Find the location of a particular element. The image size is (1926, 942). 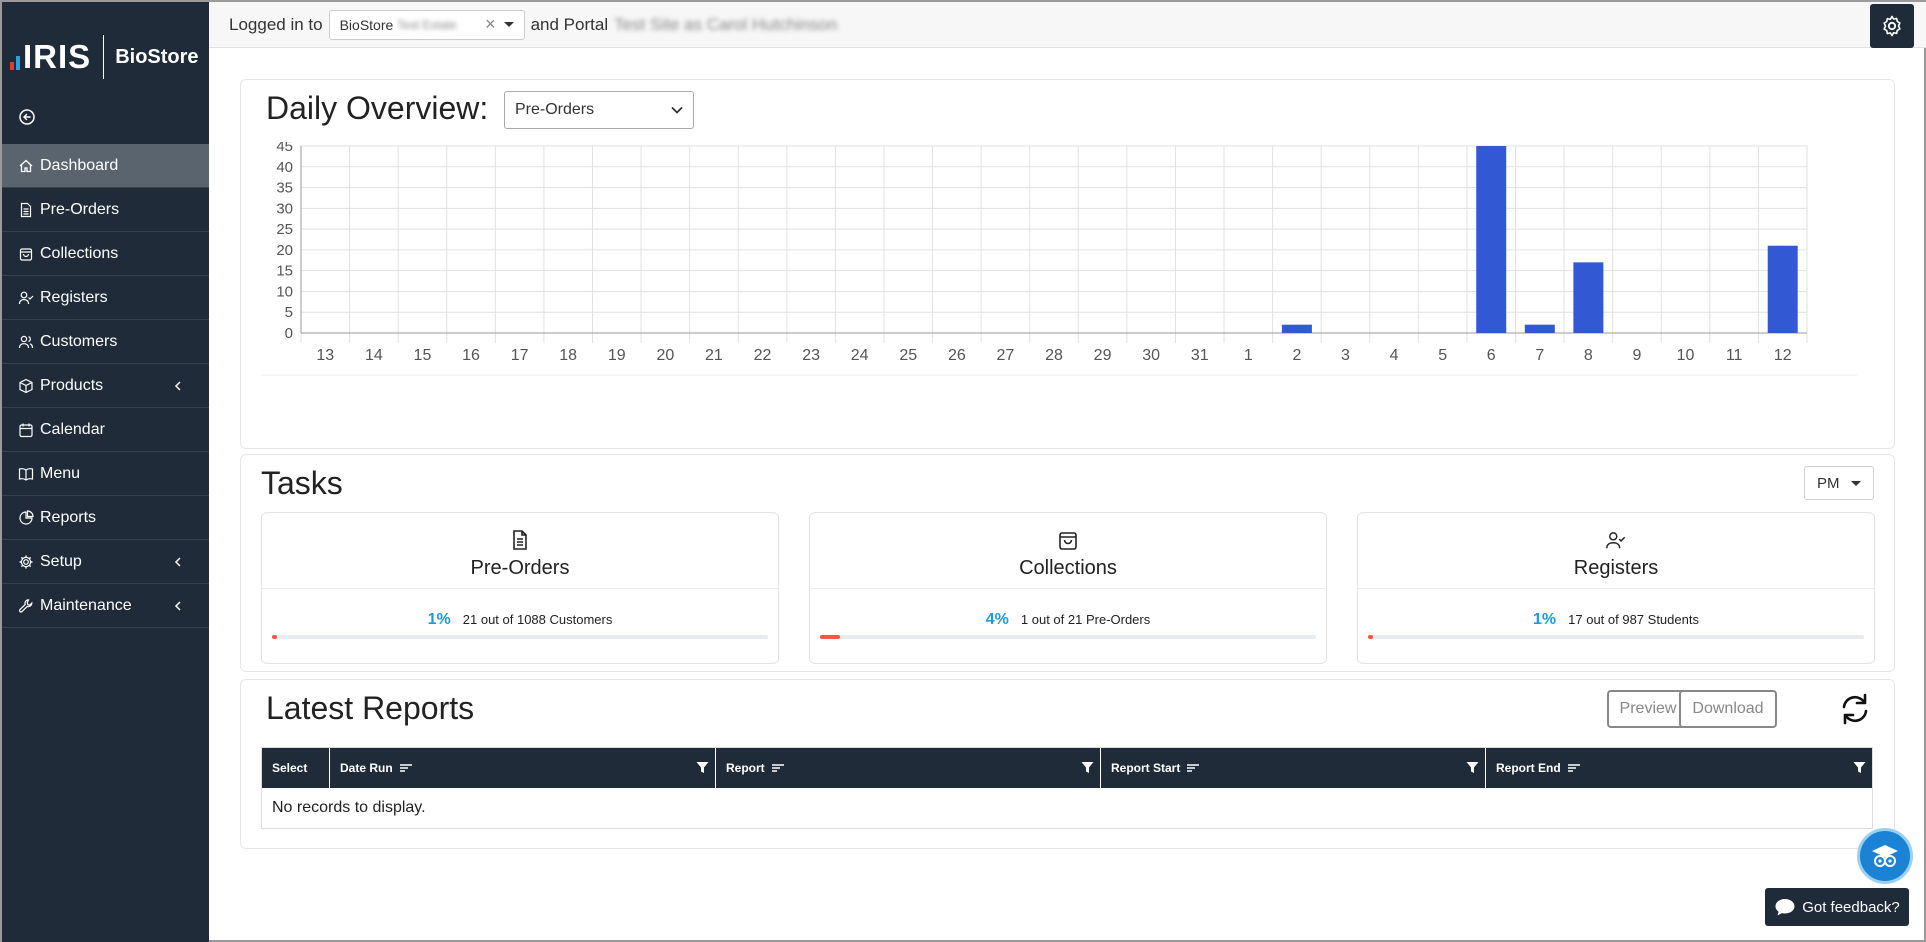

settings-button is located at coordinates (1892, 26).